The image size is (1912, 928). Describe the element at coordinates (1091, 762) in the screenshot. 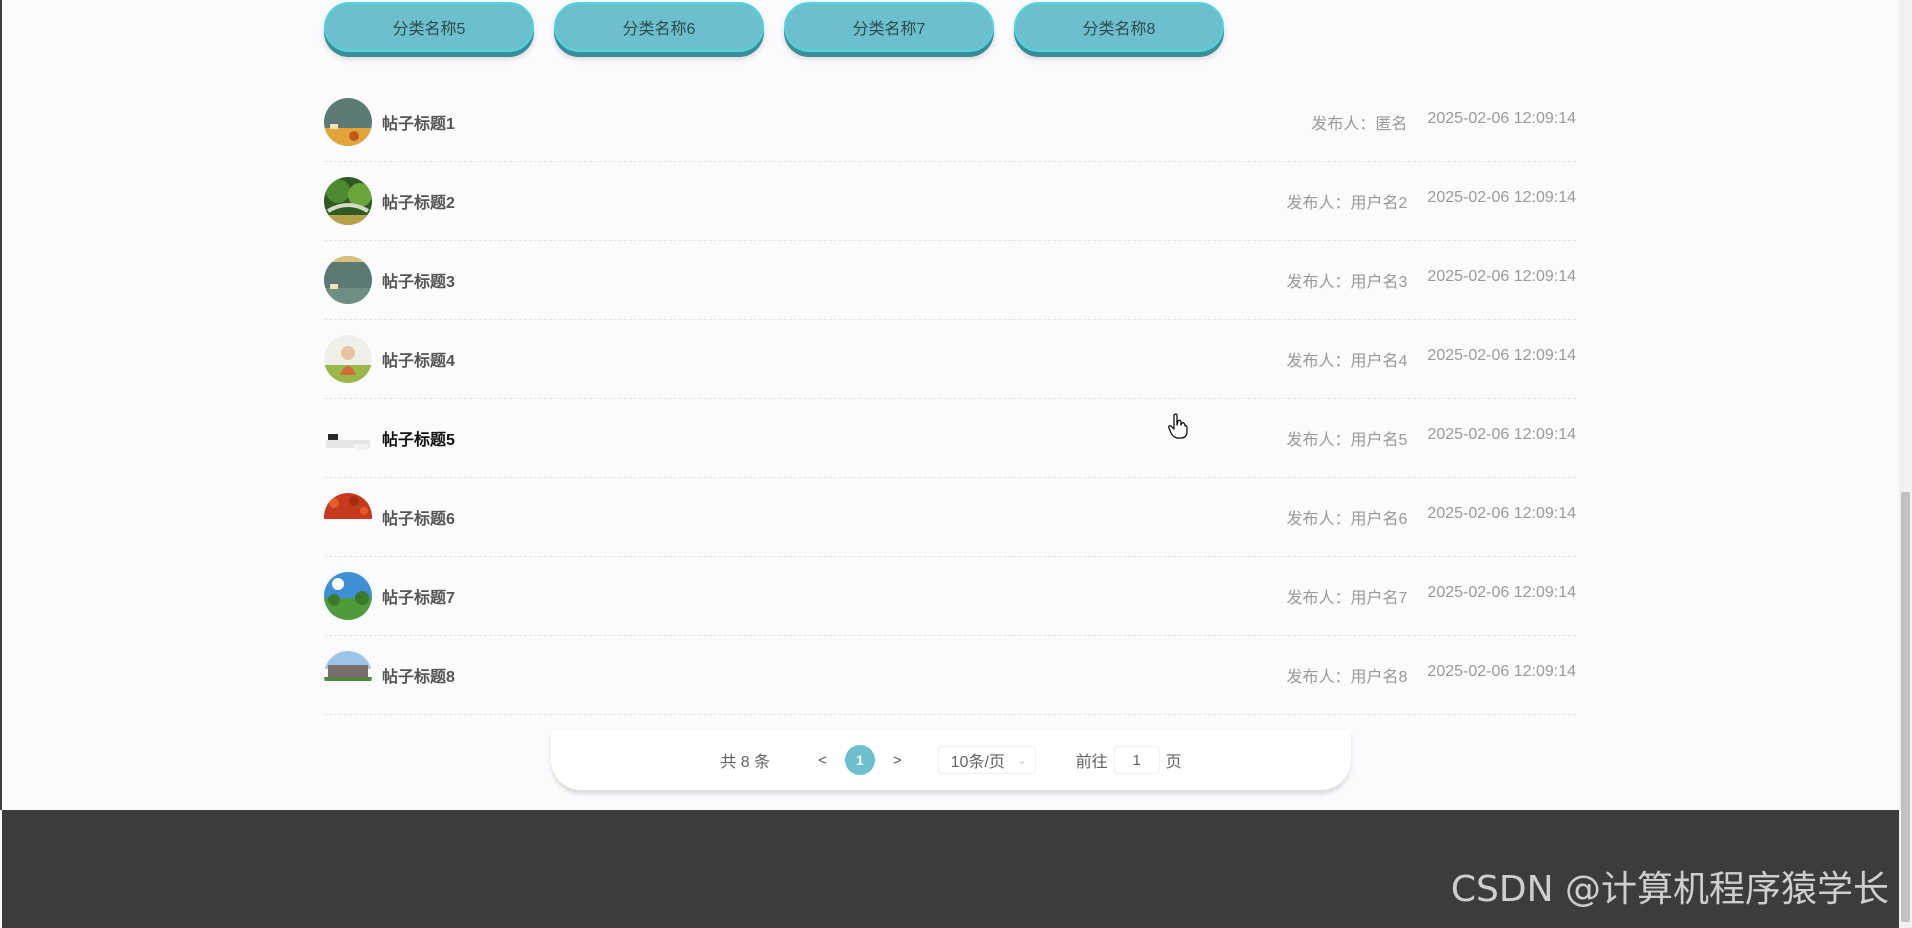

I see `goto-label: 前往` at that location.